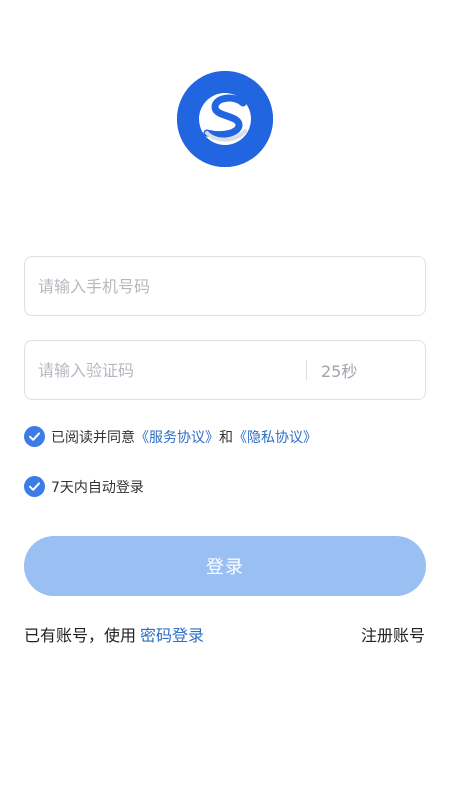 The height and width of the screenshot is (800, 450). I want to click on phone-field, so click(225, 286).